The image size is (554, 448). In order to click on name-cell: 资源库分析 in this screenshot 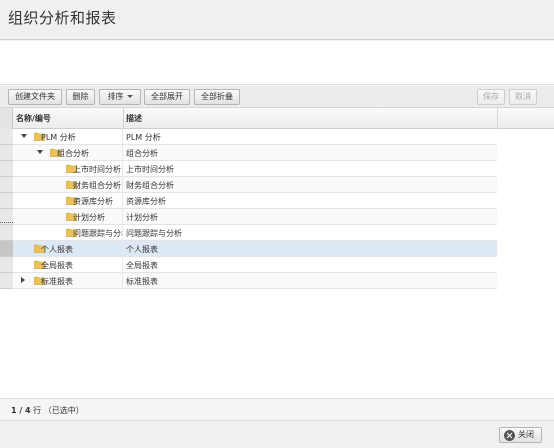, I will do `click(68, 201)`.